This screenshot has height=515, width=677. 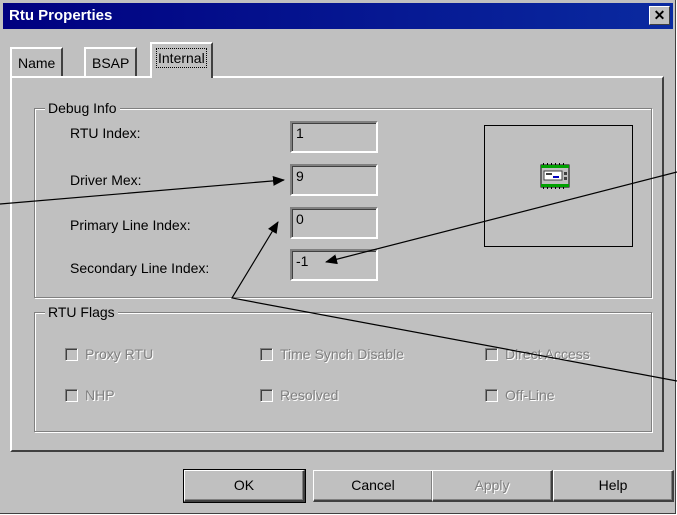 I want to click on driver-mex-field: 9, so click(x=334, y=180).